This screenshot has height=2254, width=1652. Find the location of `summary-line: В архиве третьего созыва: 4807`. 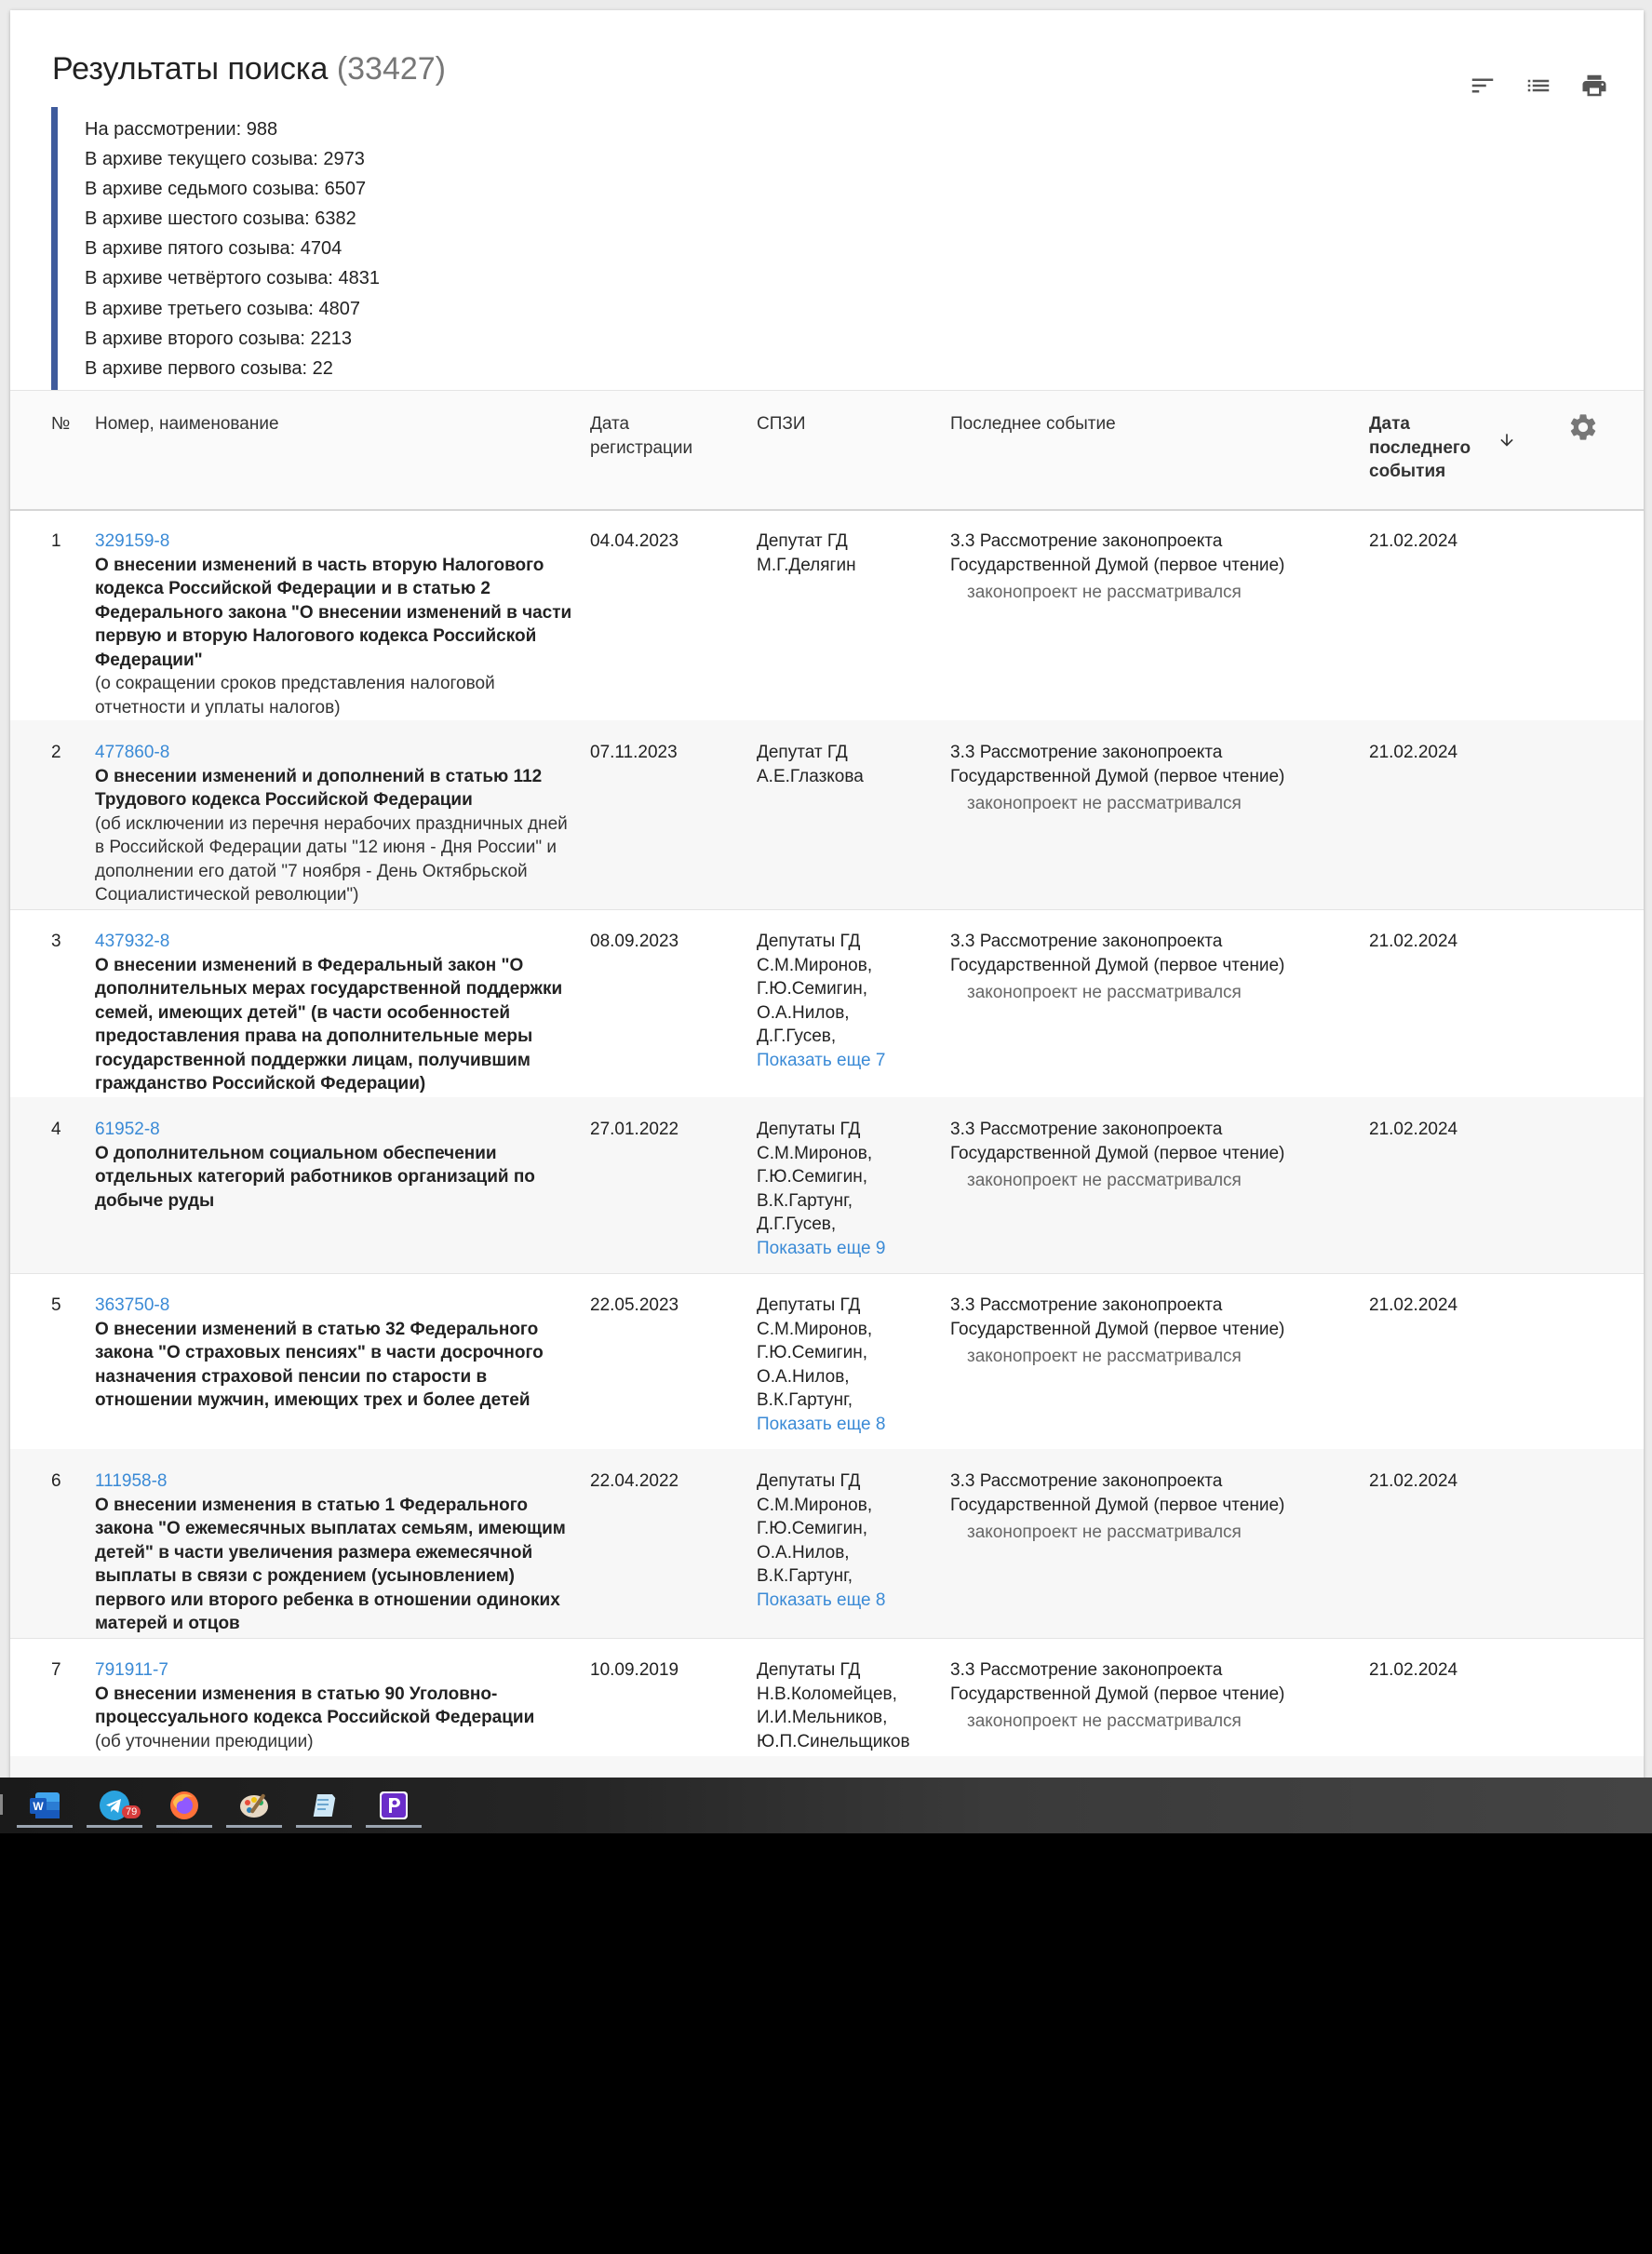

summary-line: В архиве третьего созыва: 4807 is located at coordinates (223, 308).